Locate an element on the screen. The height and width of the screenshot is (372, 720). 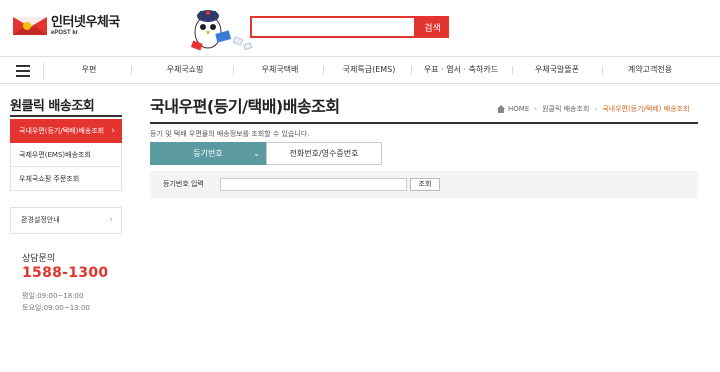
sidebar-item-label: 우체국쇼핑 주문조회 is located at coordinates (49, 179).